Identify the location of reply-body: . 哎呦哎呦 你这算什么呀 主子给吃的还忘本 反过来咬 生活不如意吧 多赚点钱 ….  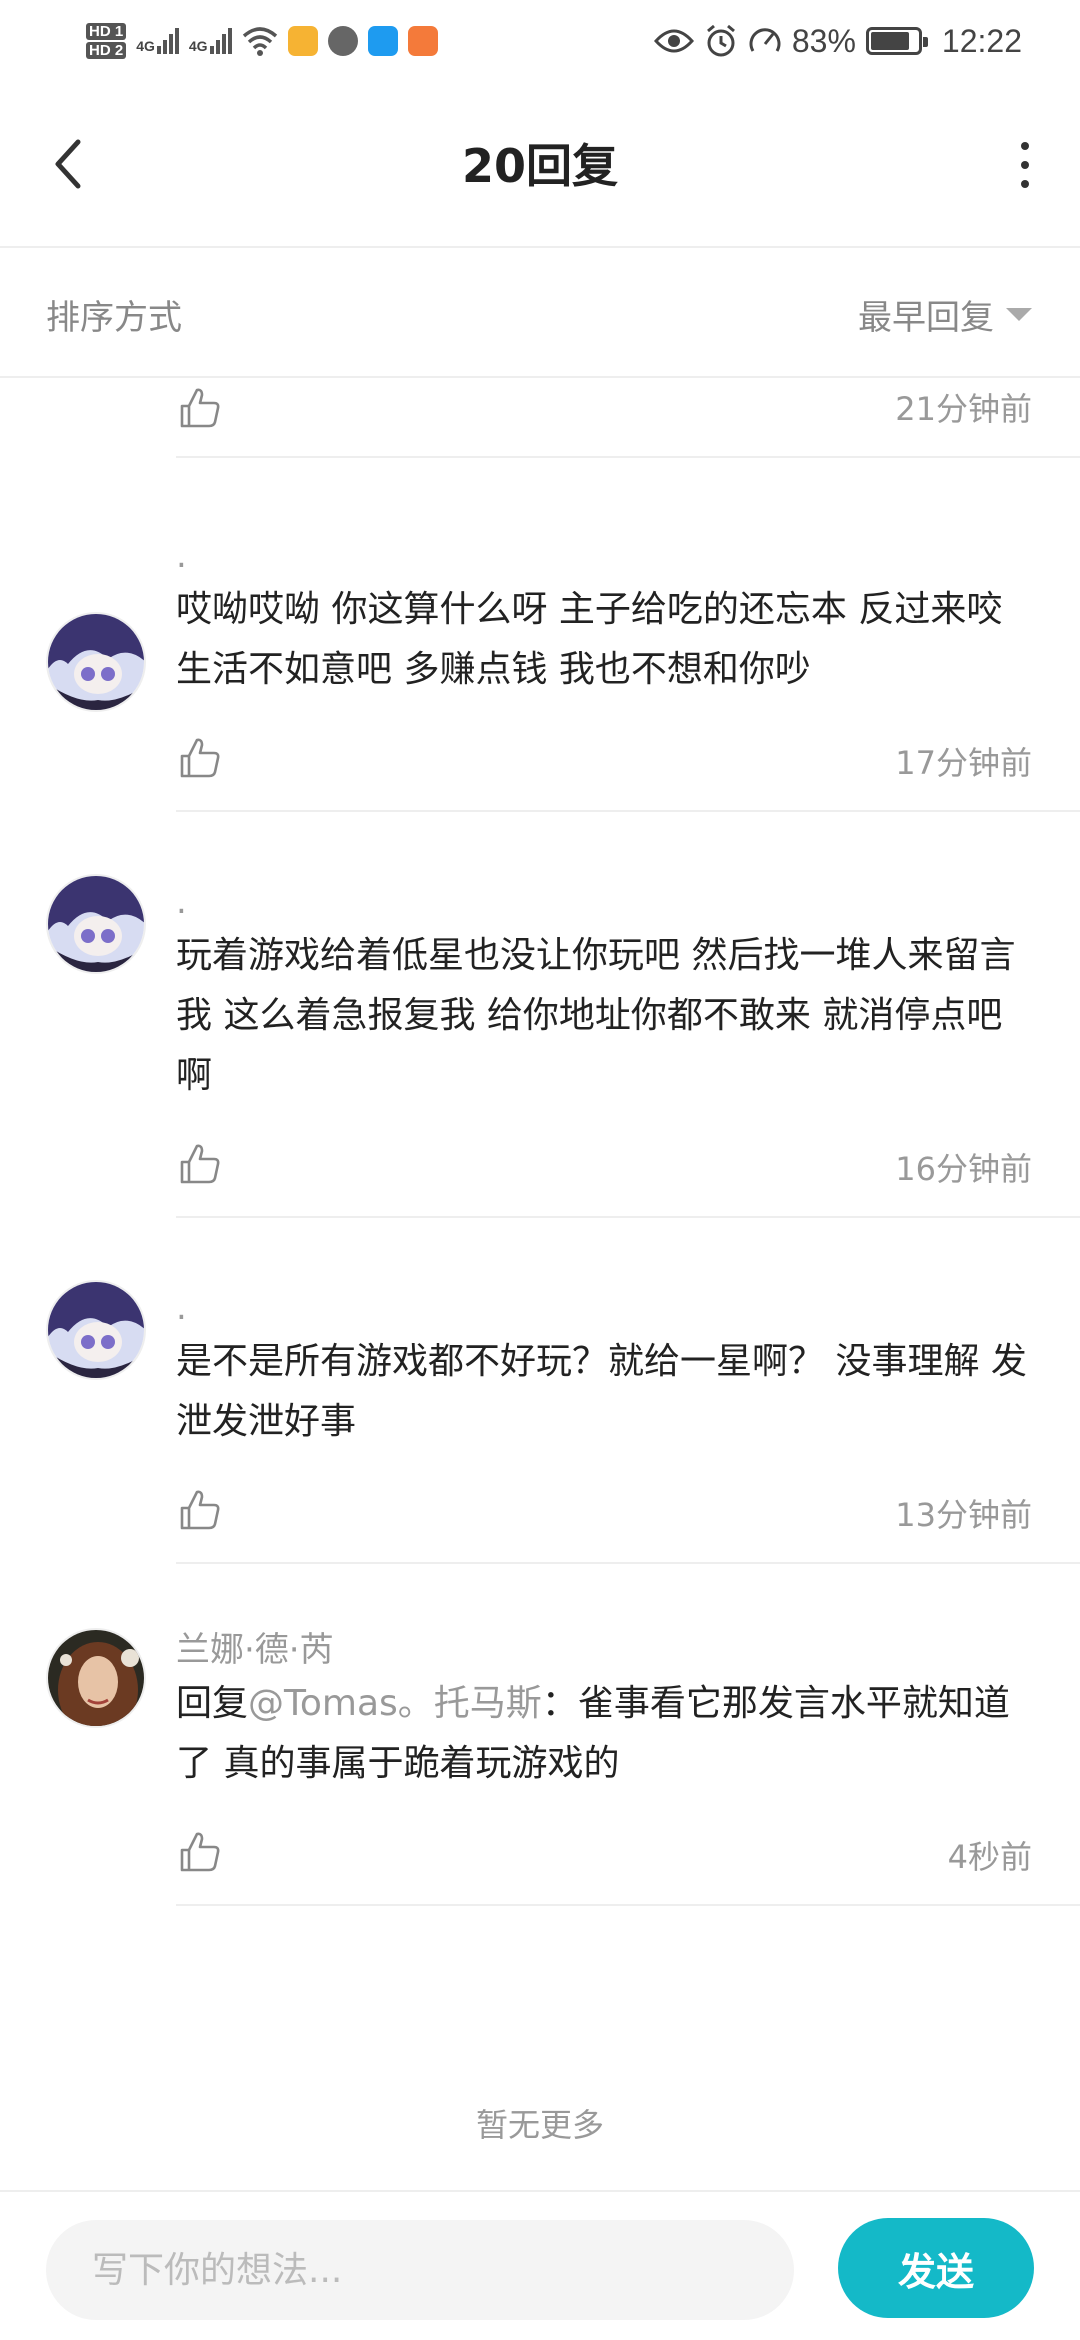
(628, 672).